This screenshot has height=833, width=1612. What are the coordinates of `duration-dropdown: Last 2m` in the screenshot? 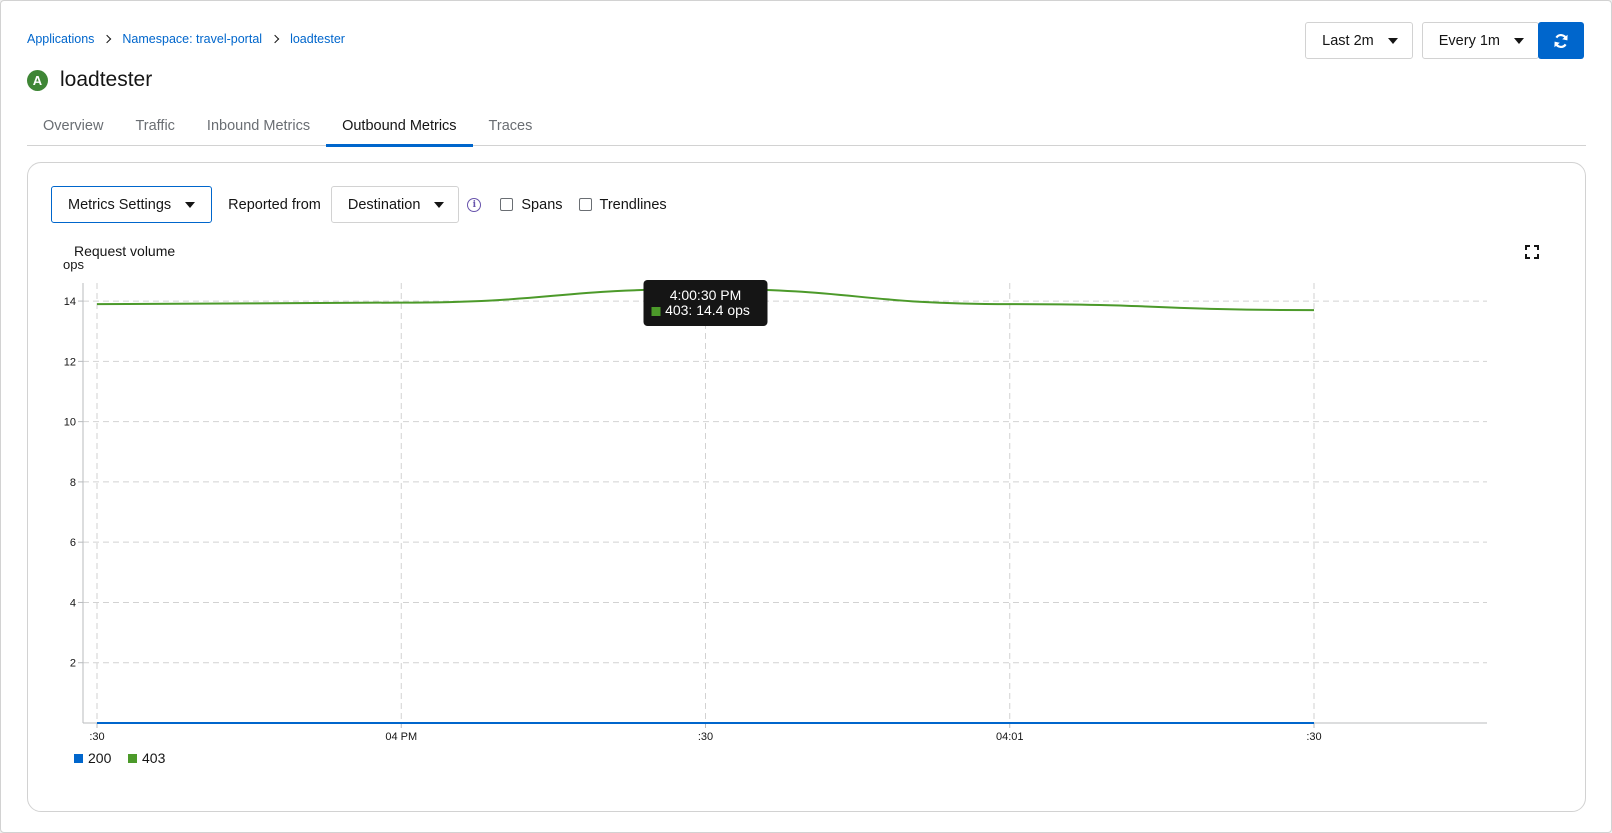 It's located at (1359, 40).